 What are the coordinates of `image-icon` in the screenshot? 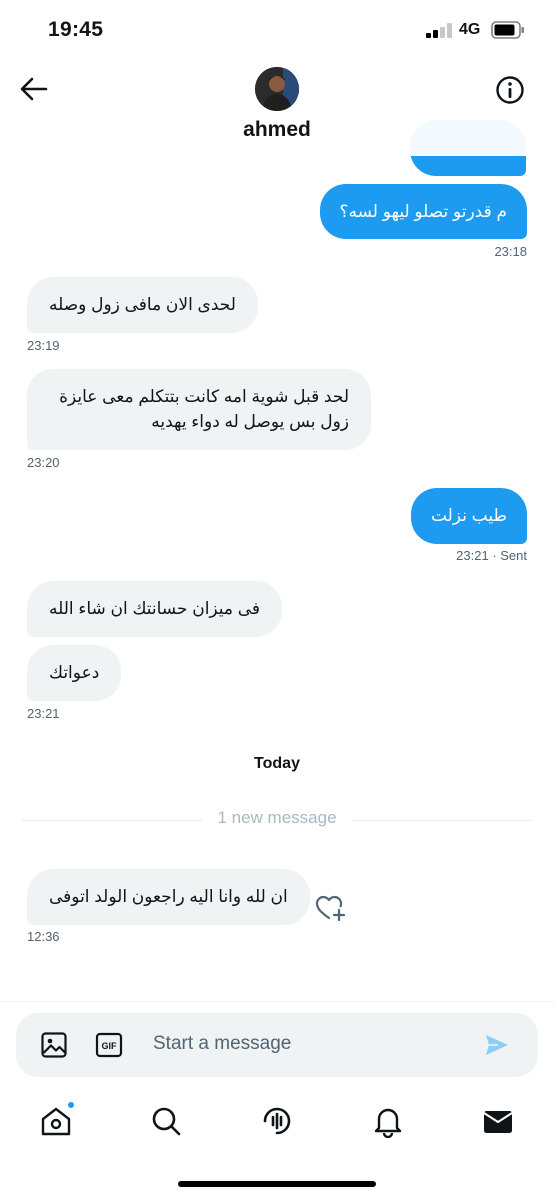 It's located at (54, 1045).